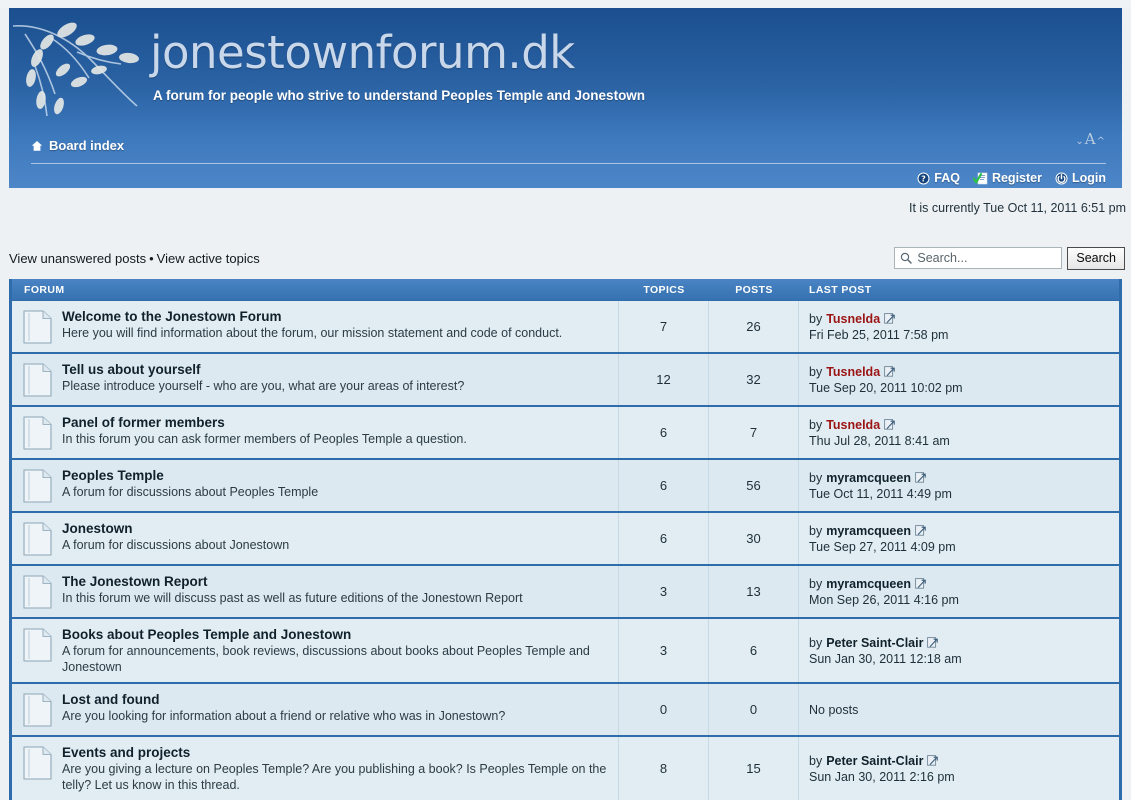  Describe the element at coordinates (754, 650) in the screenshot. I see `posts-count: 6` at that location.